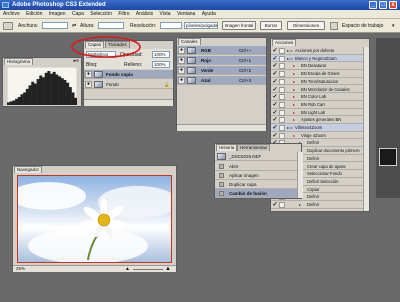 This screenshot has height=302, width=400. What do you see at coordinates (189, 41) in the screenshot?
I see `tab-channels: Canales` at bounding box center [189, 41].